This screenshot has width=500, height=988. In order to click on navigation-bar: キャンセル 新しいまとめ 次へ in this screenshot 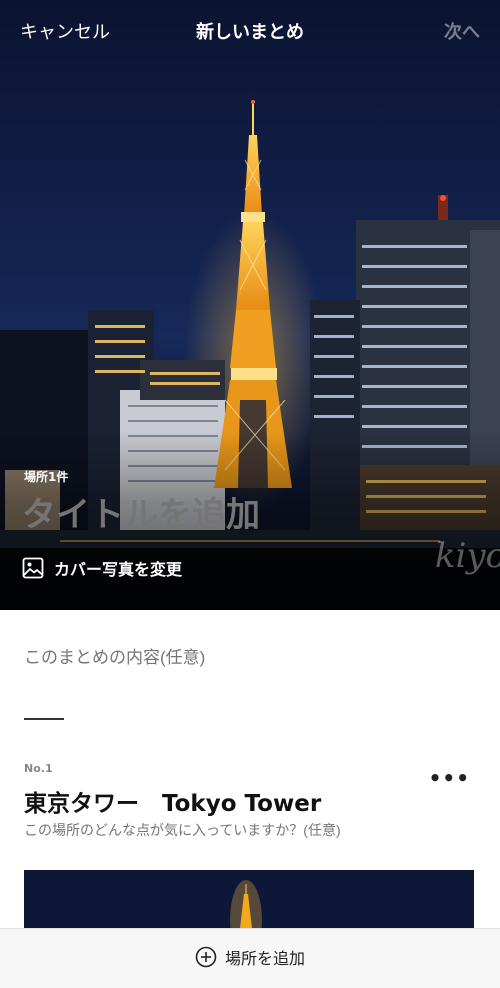, I will do `click(250, 30)`.